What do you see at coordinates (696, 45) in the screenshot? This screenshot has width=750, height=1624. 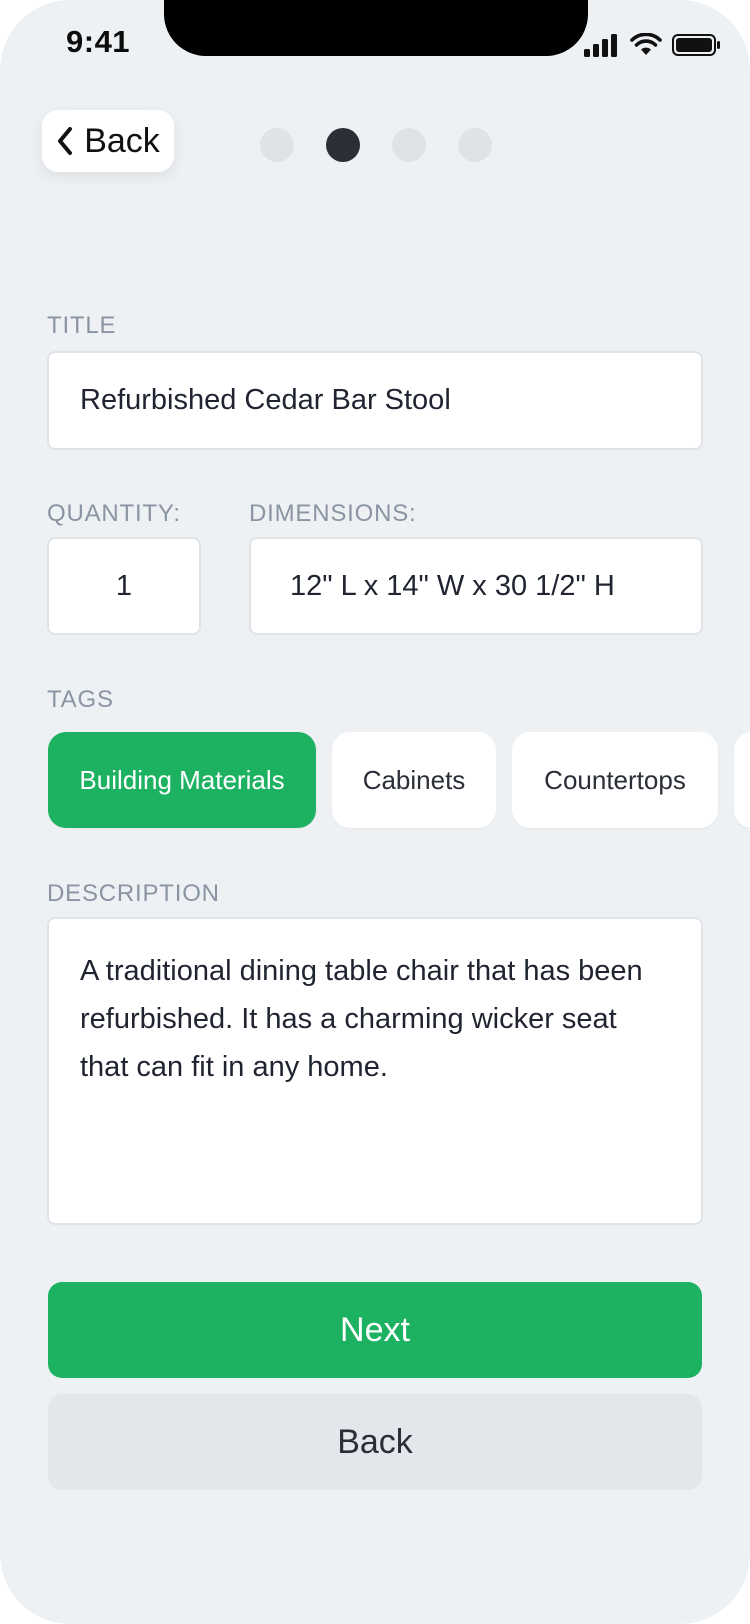 I see `battery-icon` at bounding box center [696, 45].